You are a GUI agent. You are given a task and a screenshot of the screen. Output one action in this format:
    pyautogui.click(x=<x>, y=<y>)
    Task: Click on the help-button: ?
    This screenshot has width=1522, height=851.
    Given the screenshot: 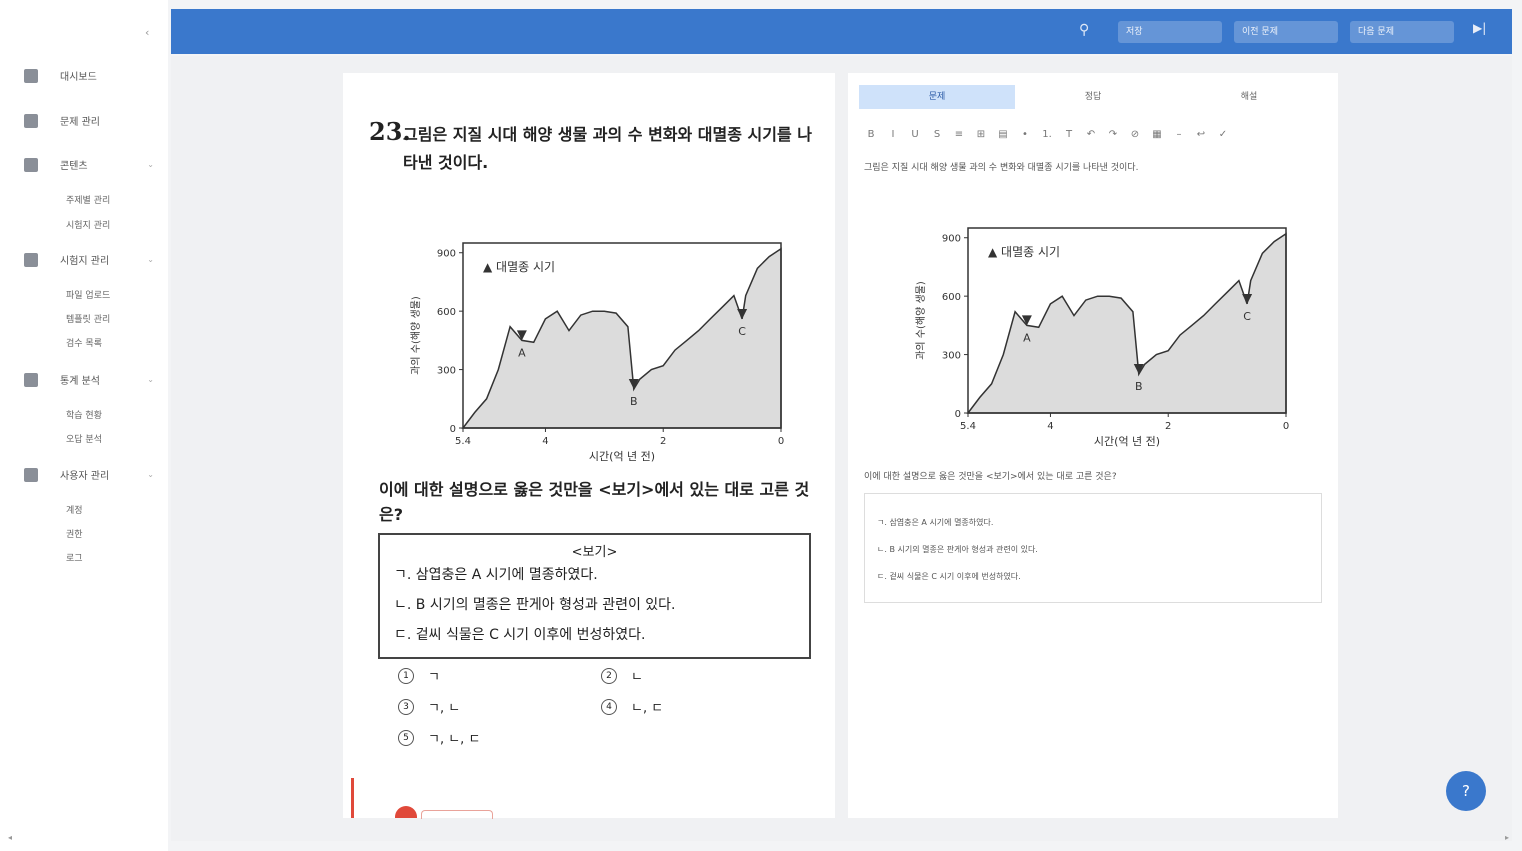 What is the action you would take?
    pyautogui.click(x=1466, y=791)
    